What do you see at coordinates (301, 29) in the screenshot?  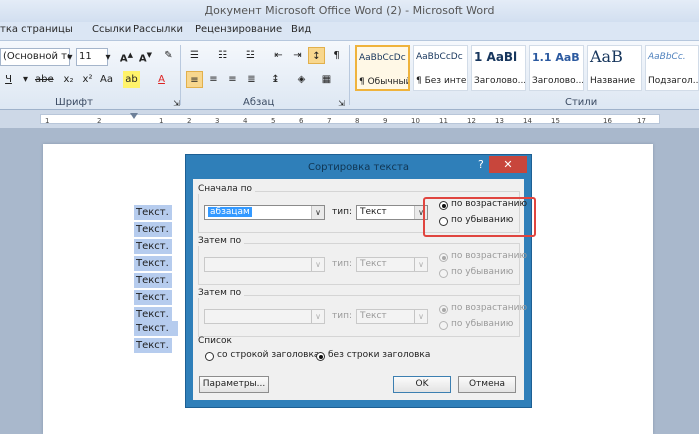 I see `tab-view: Вид` at bounding box center [301, 29].